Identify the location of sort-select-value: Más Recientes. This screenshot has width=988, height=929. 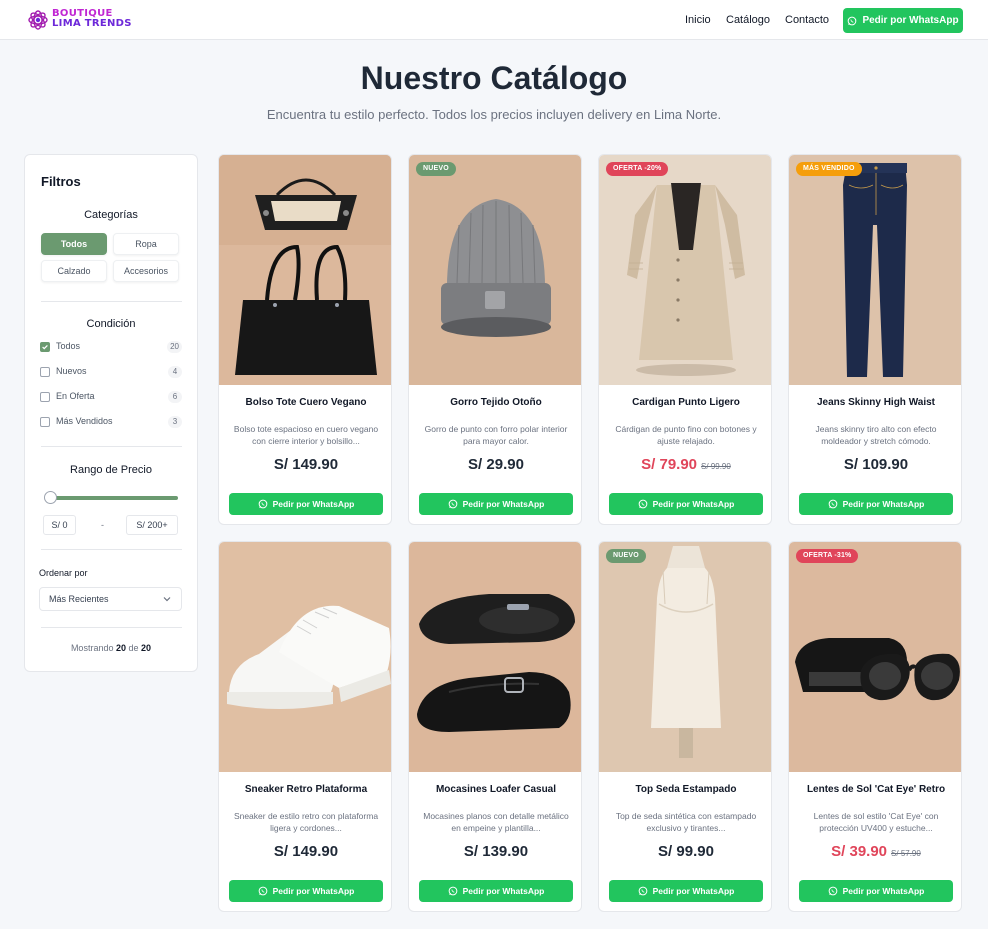
(79, 599).